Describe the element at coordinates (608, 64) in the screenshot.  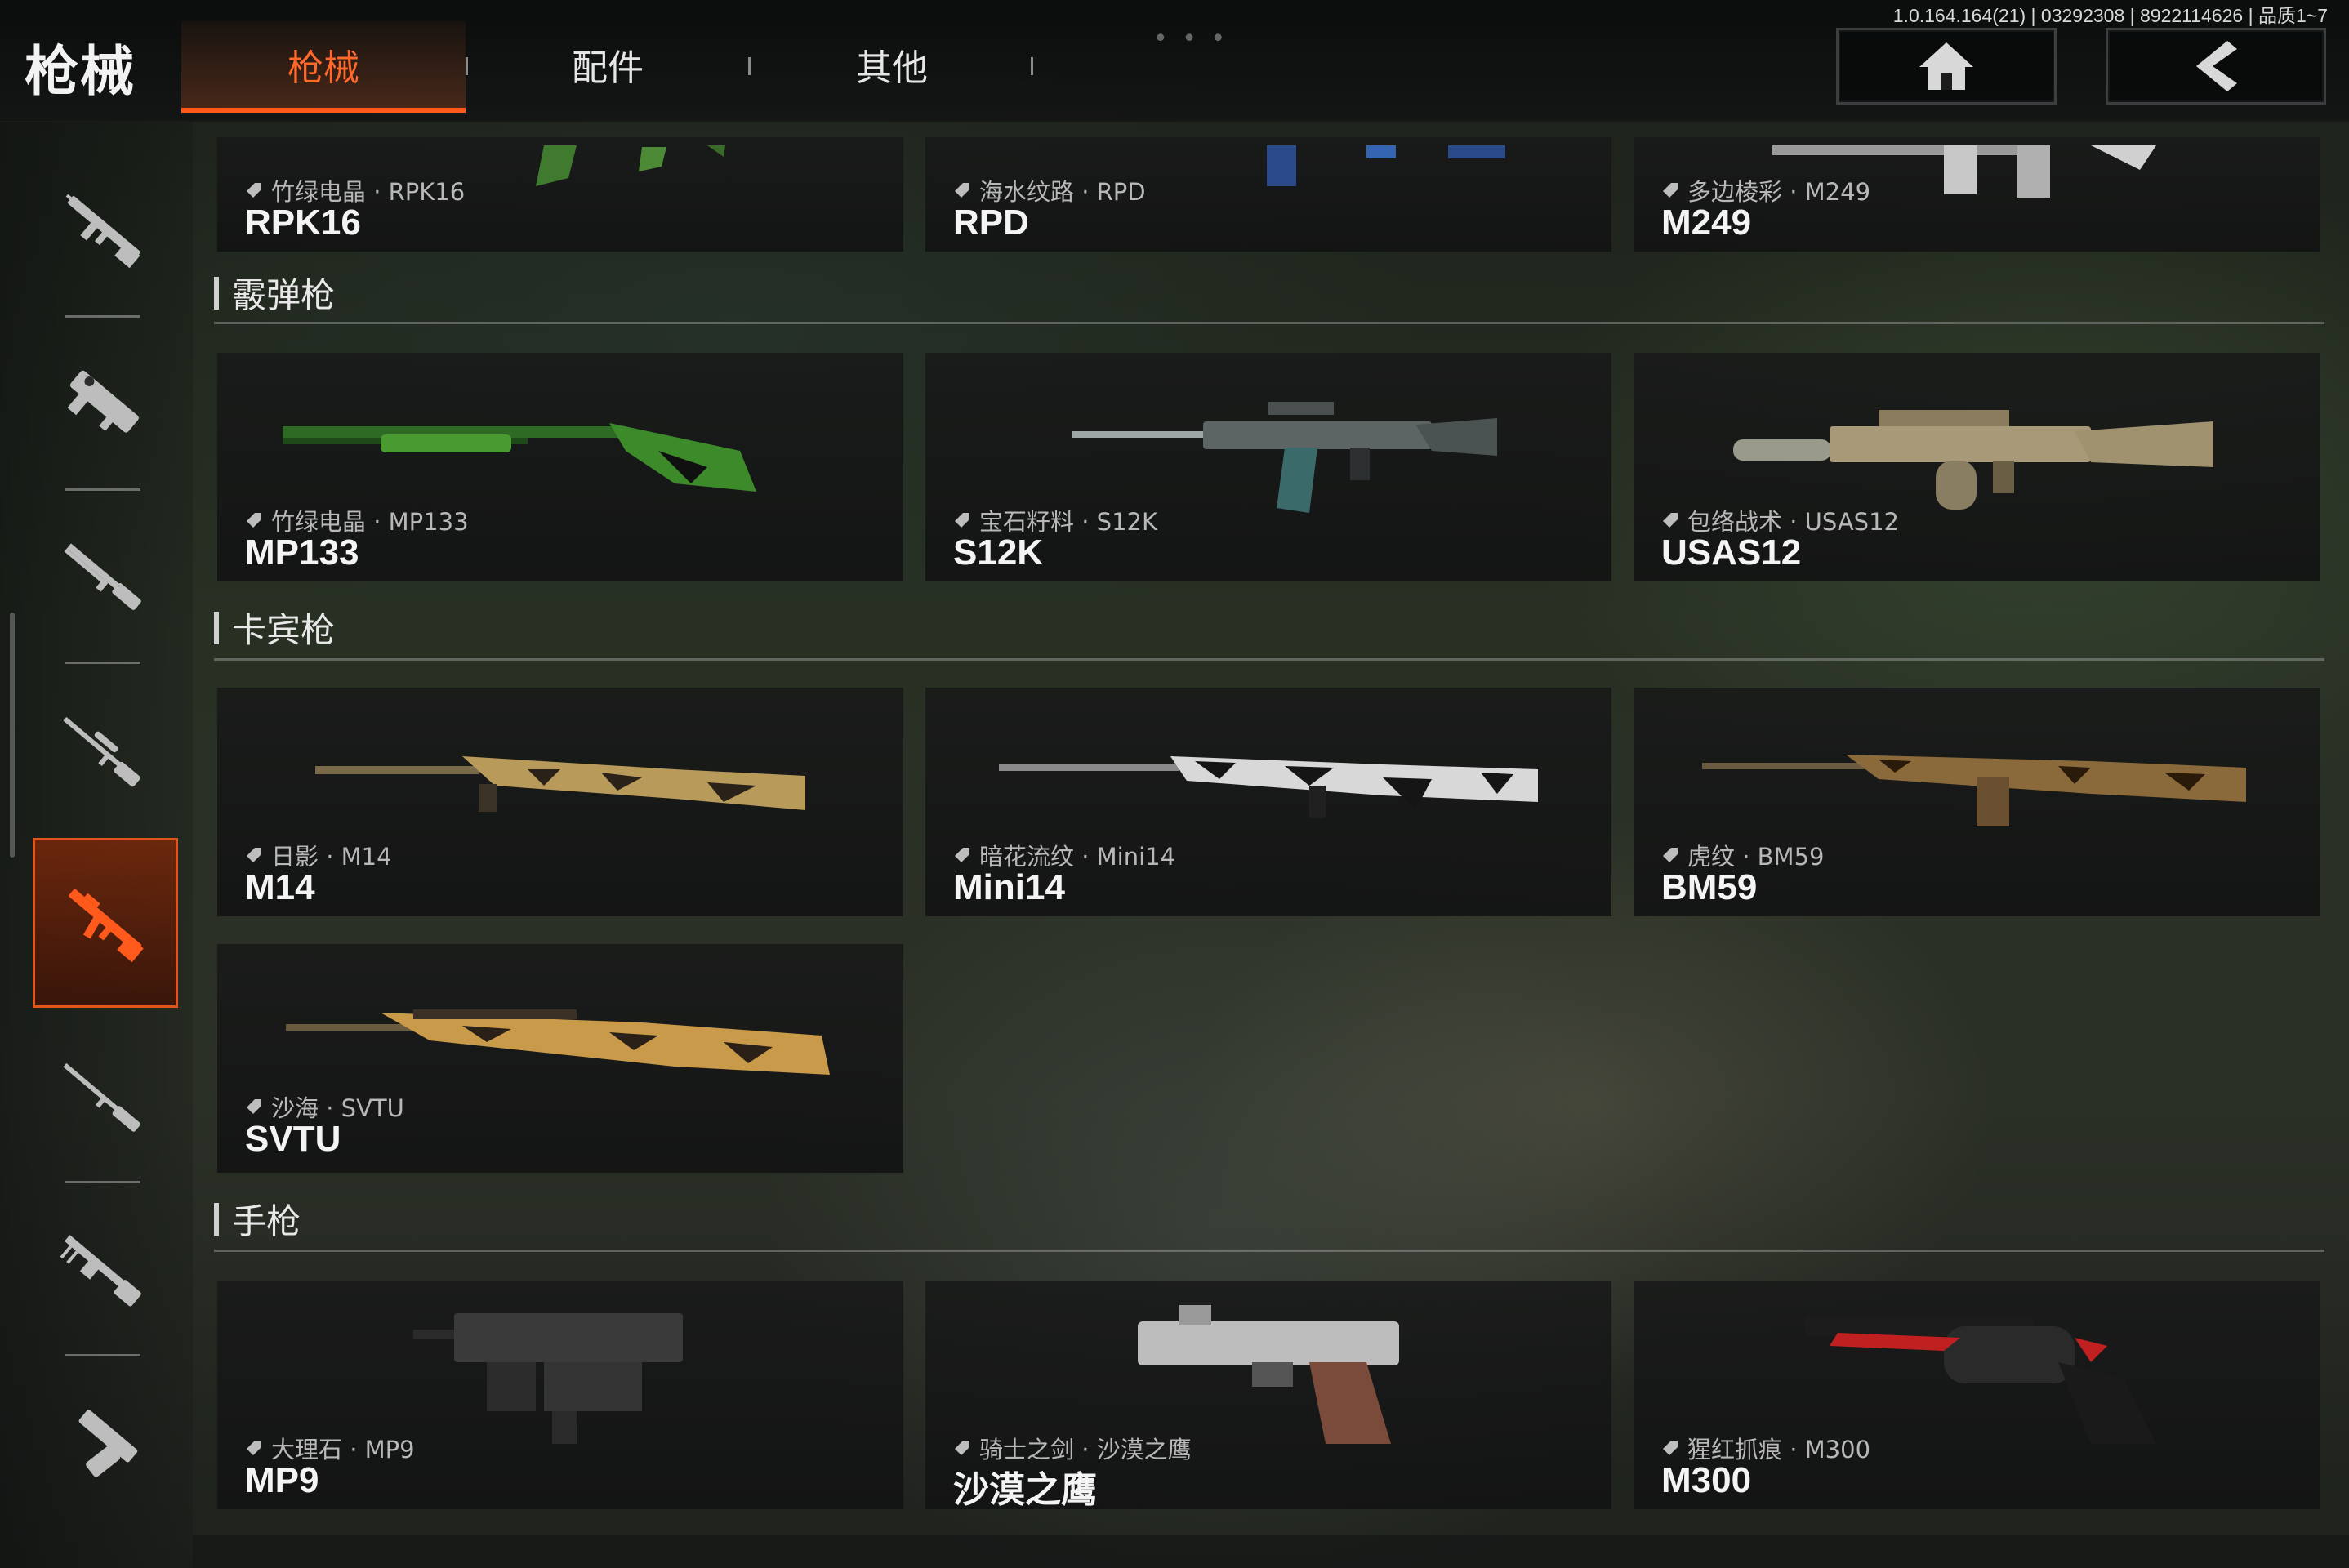
I see `tab-attachments: 配件` at that location.